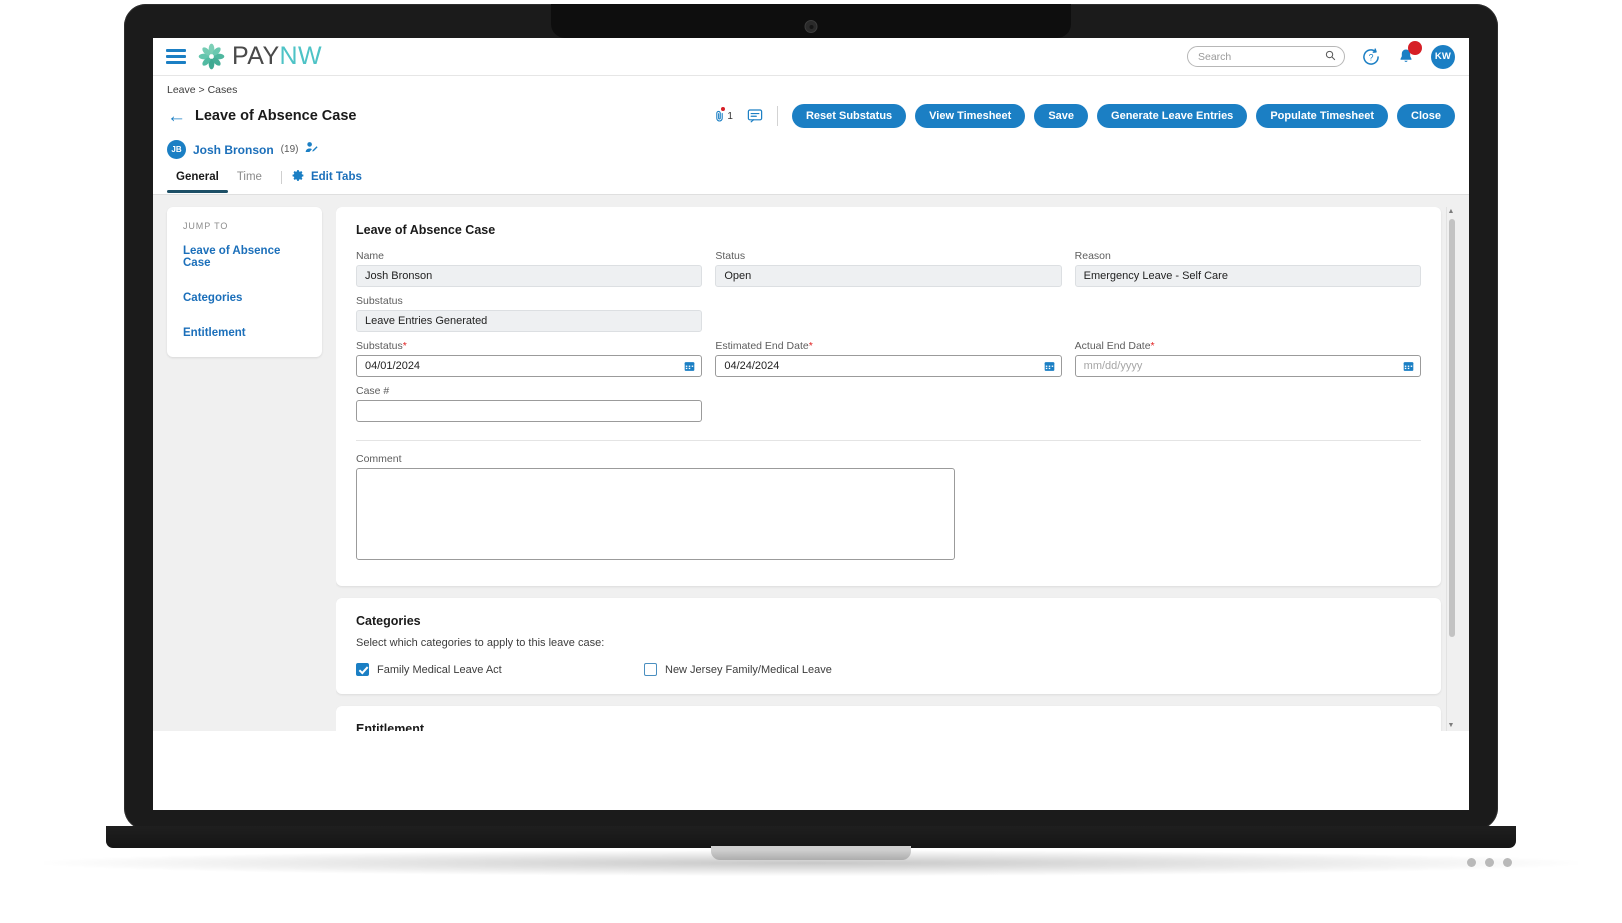 The width and height of the screenshot is (1622, 923). What do you see at coordinates (970, 116) in the screenshot?
I see `view-timesheet-button: View Timesheet` at bounding box center [970, 116].